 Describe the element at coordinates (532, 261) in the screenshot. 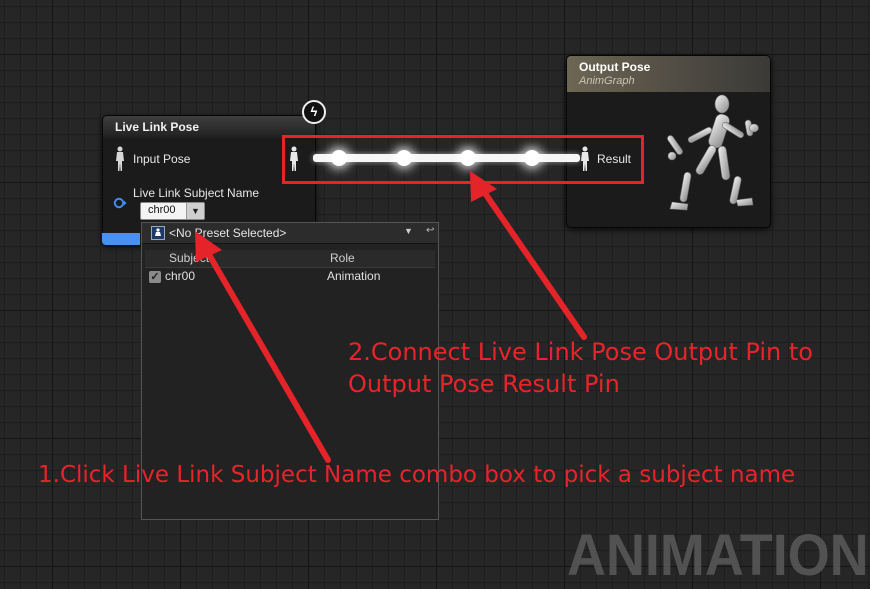

I see `arrow-to-wire` at that location.